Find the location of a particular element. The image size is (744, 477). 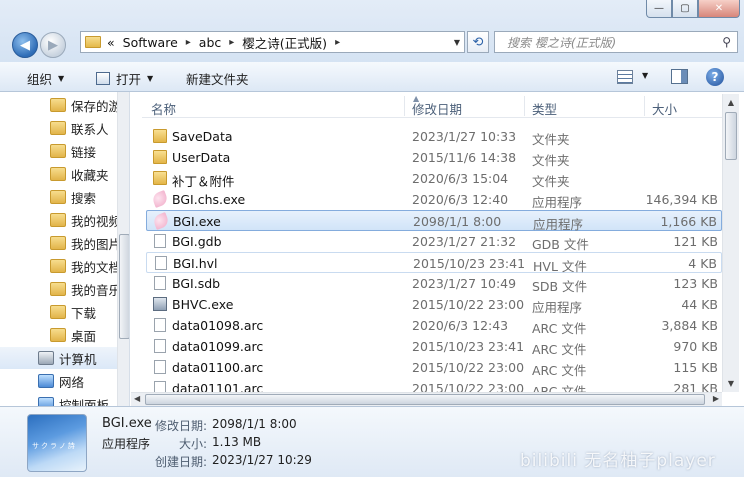

file-list-scrollbar: ▲ ▼ is located at coordinates (730, 243).